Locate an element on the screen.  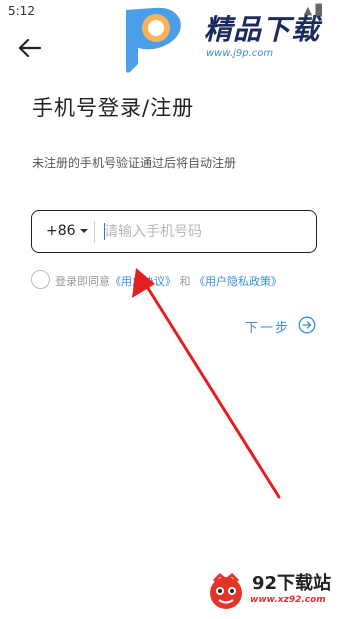
watermark-bottom: 92下载站 www.xz92.com is located at coordinates (270, 590).